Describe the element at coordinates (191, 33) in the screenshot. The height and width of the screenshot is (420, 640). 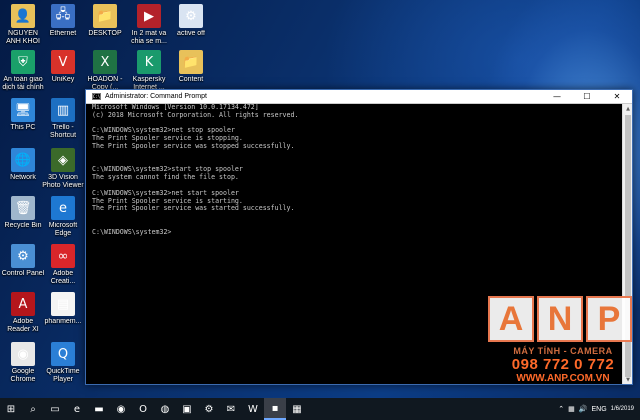
I see `desktop-icon-label: active off` at that location.